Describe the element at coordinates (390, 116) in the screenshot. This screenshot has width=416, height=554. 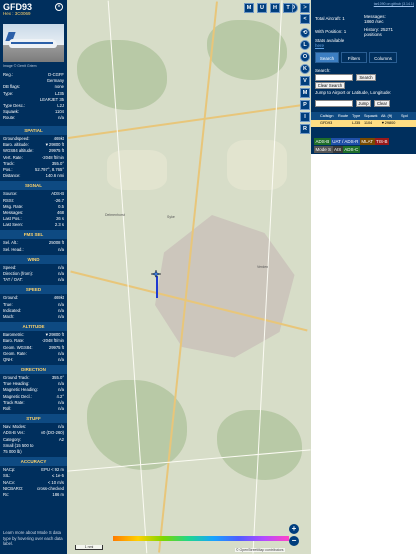
I see `col-header-alt: Alt. (ft)` at that location.